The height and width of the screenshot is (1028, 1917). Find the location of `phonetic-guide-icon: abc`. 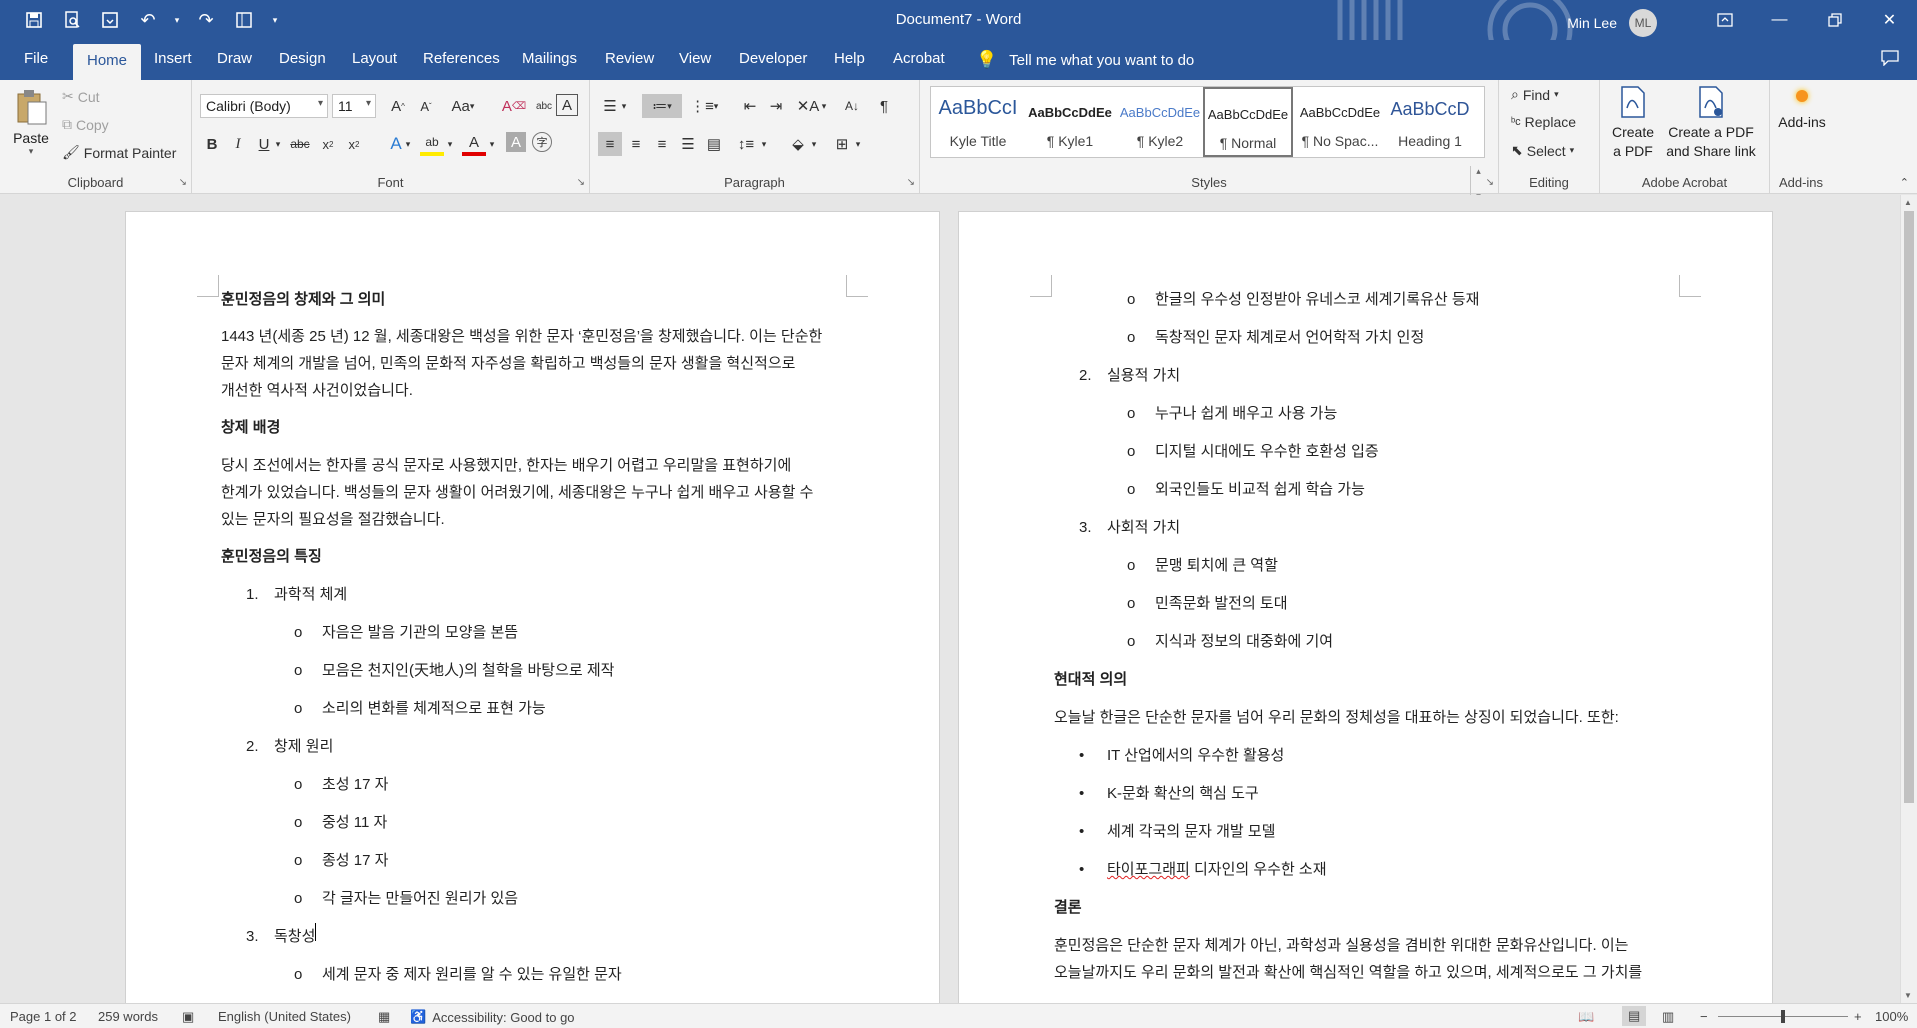

phonetic-guide-icon: abc is located at coordinates (544, 106).